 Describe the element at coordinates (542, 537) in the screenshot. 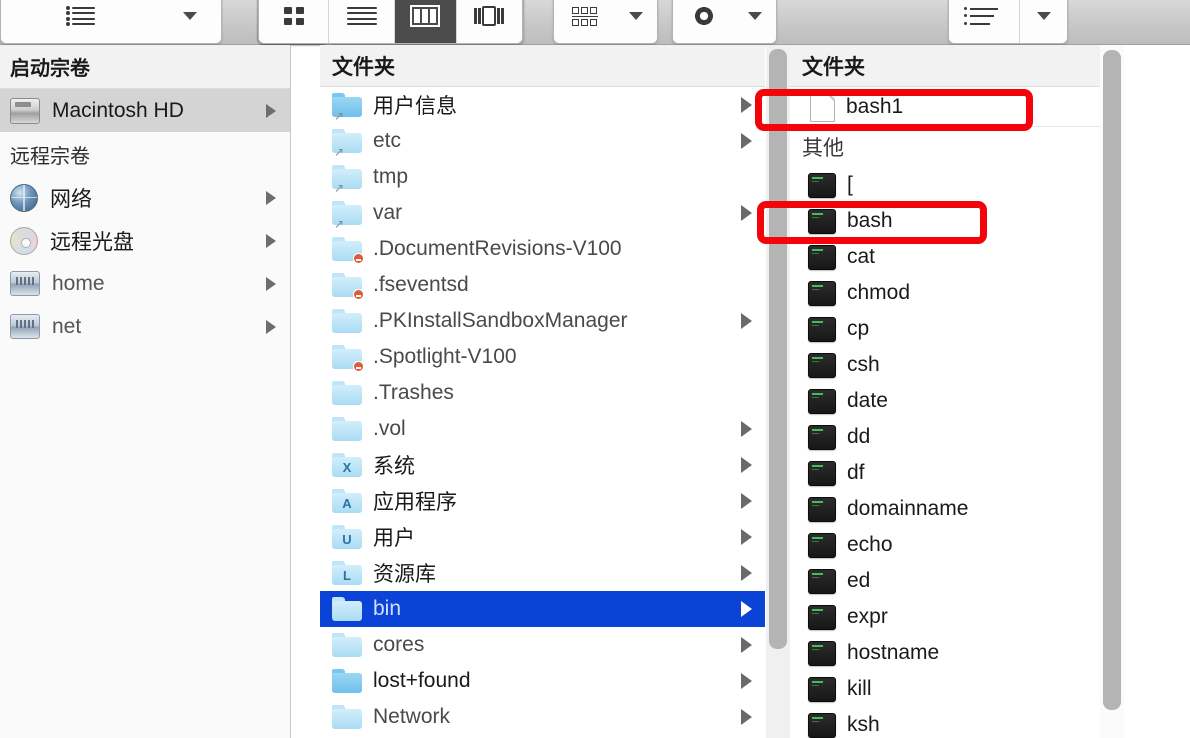

I see `list-item: U 用户` at that location.